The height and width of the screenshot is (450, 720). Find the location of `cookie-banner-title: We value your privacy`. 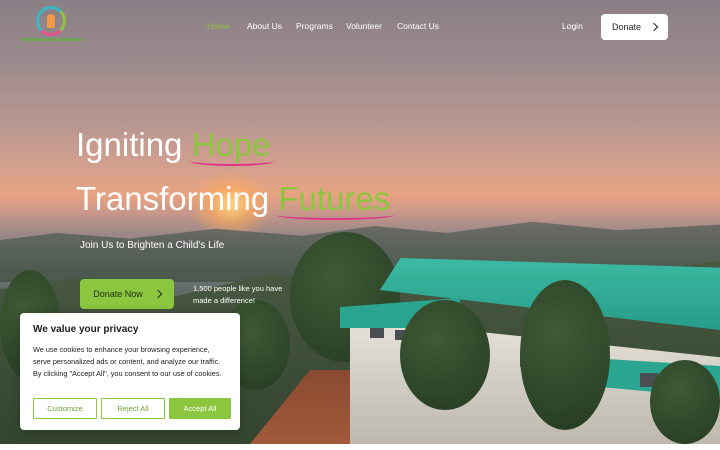

cookie-banner-title: We value your privacy is located at coordinates (86, 329).